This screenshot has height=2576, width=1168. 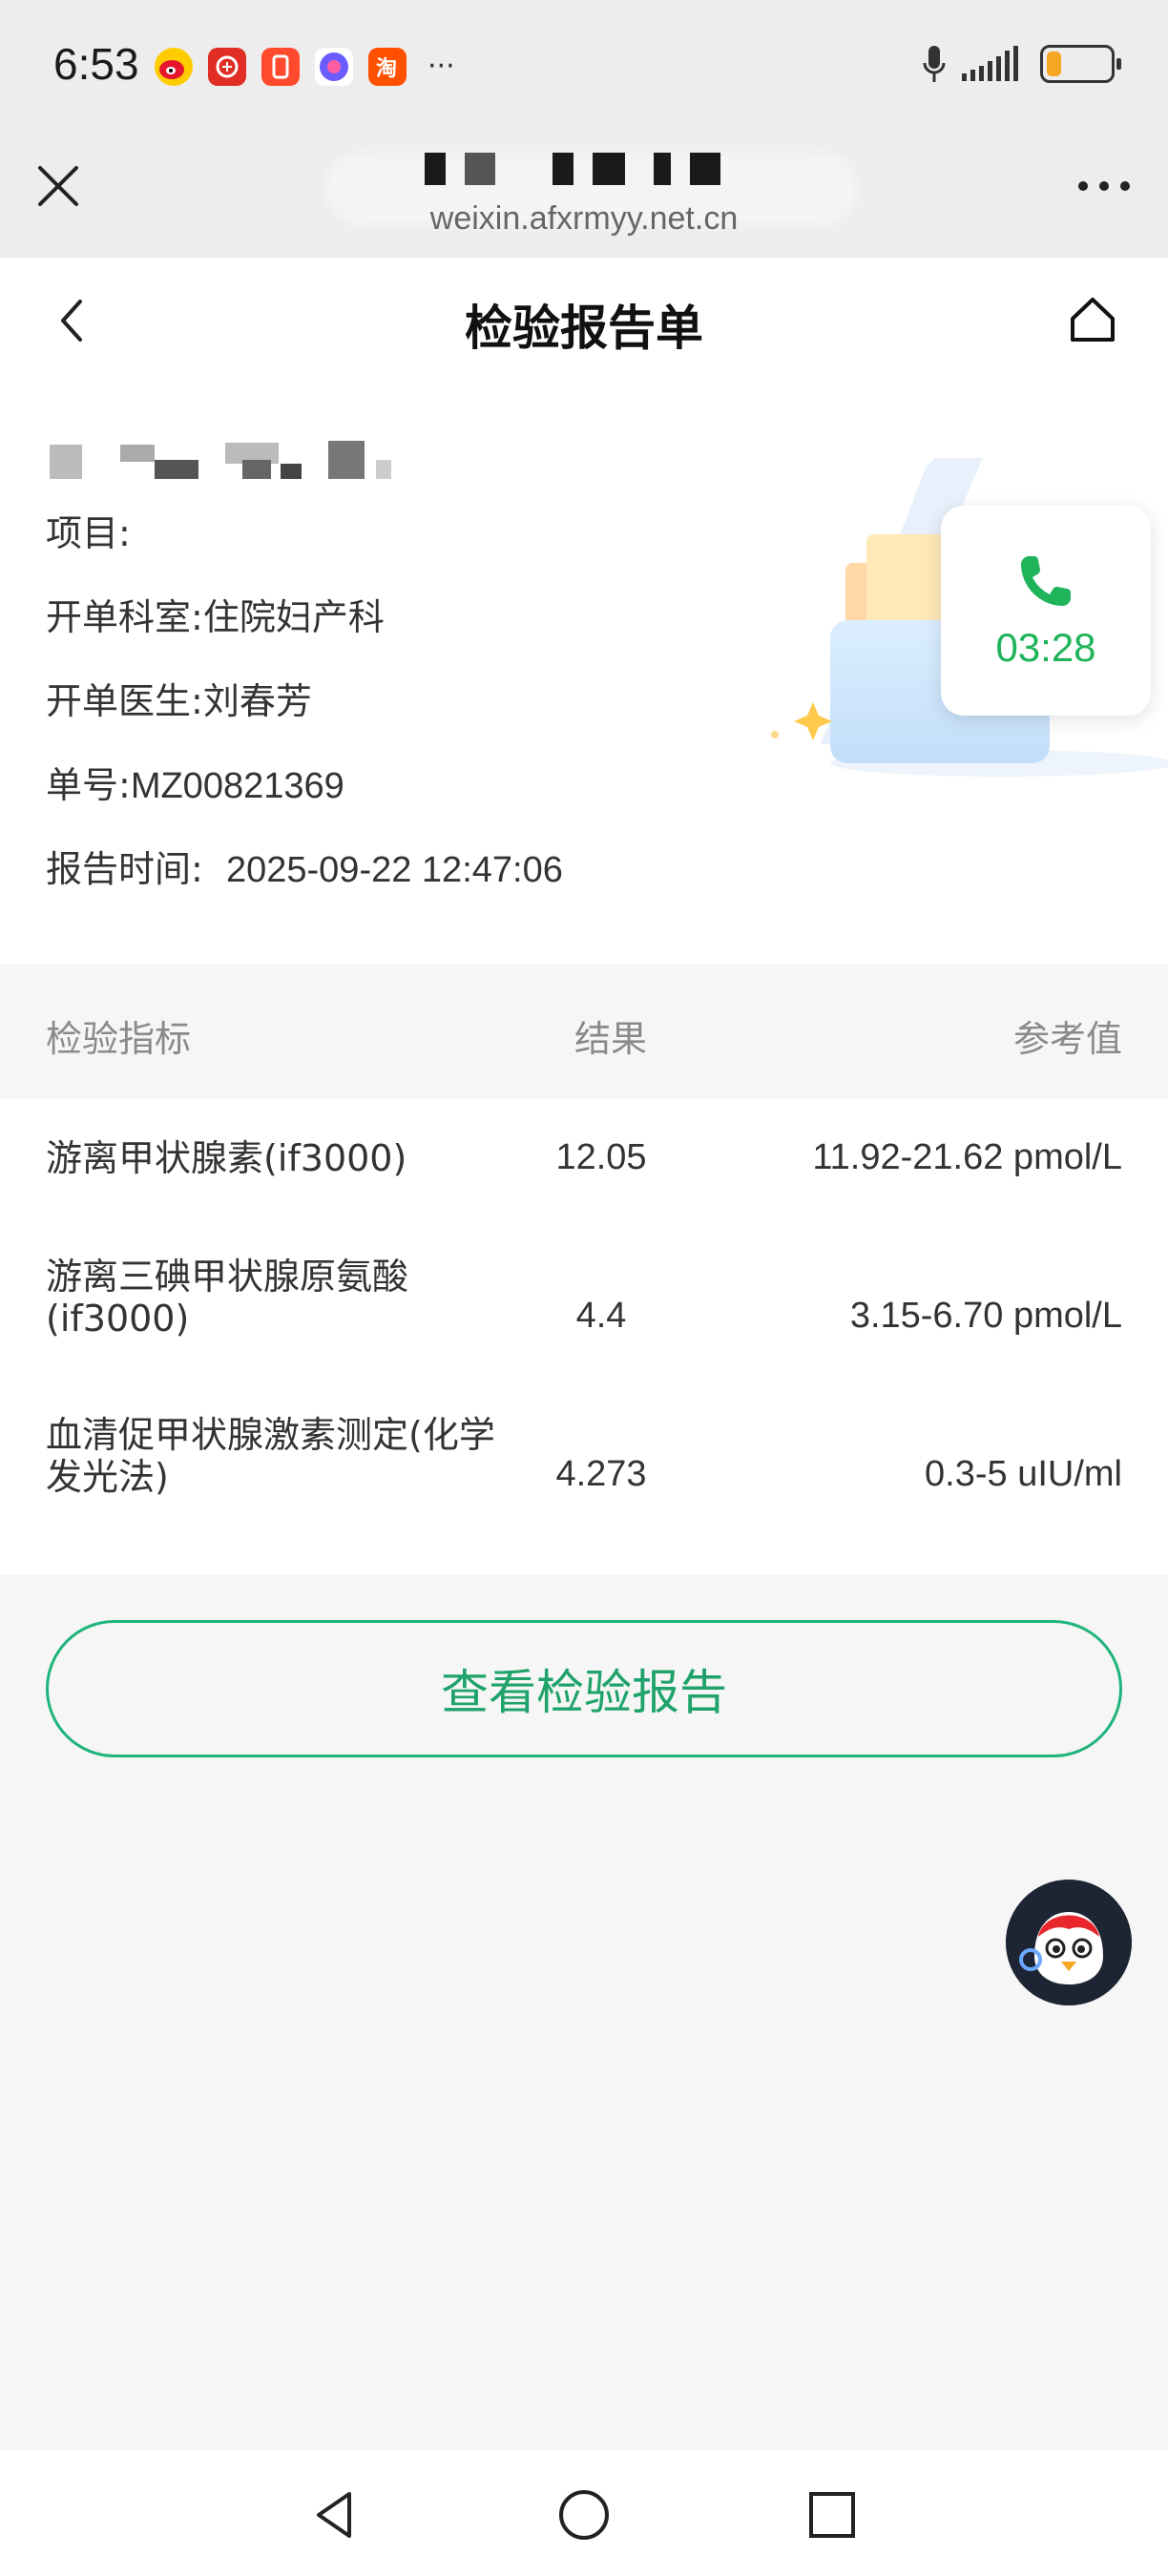 What do you see at coordinates (280, 67) in the screenshot?
I see `app-red-icon` at bounding box center [280, 67].